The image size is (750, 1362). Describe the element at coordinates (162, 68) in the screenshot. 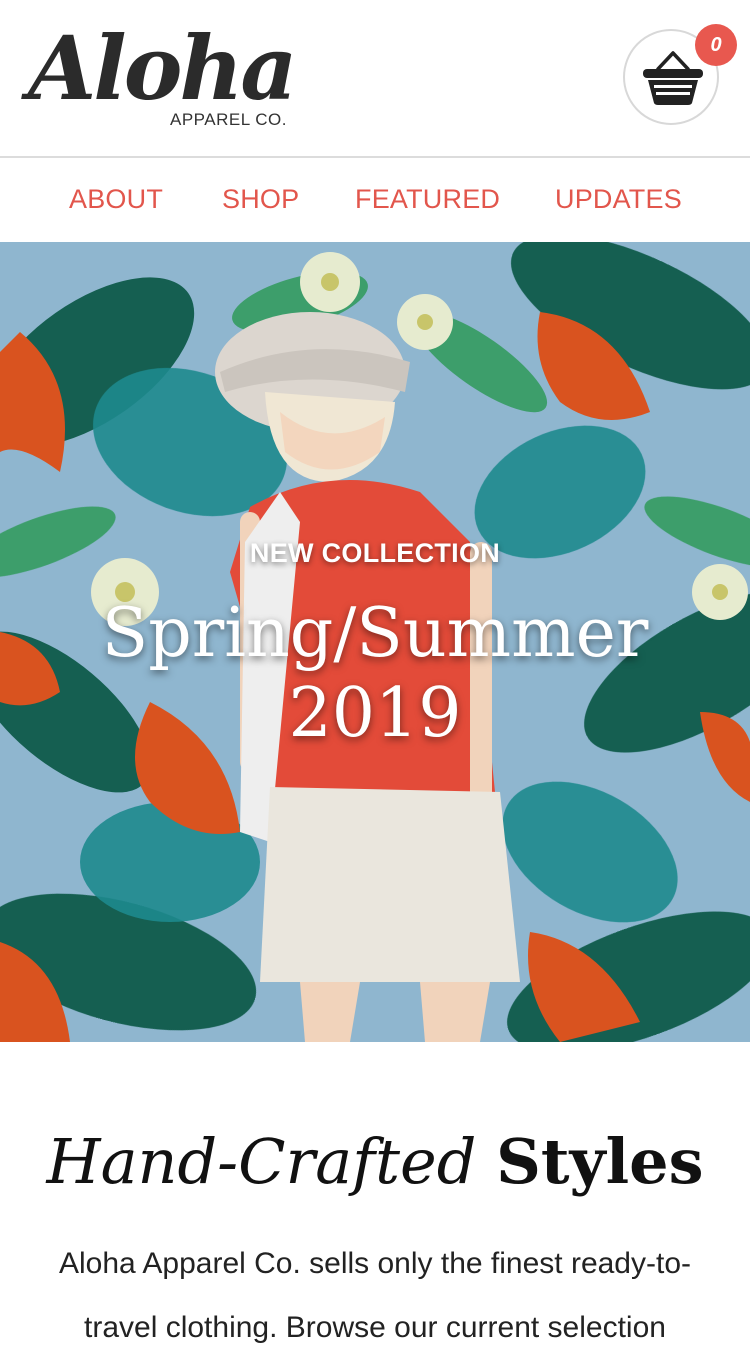

I see `brand-logo-script: Aloha` at that location.